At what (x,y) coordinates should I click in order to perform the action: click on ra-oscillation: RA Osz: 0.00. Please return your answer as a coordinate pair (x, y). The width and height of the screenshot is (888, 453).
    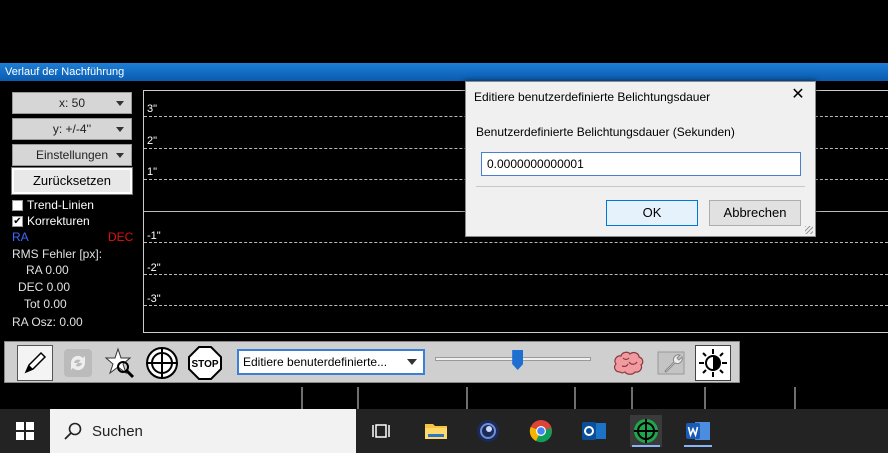
    Looking at the image, I should click on (47, 322).